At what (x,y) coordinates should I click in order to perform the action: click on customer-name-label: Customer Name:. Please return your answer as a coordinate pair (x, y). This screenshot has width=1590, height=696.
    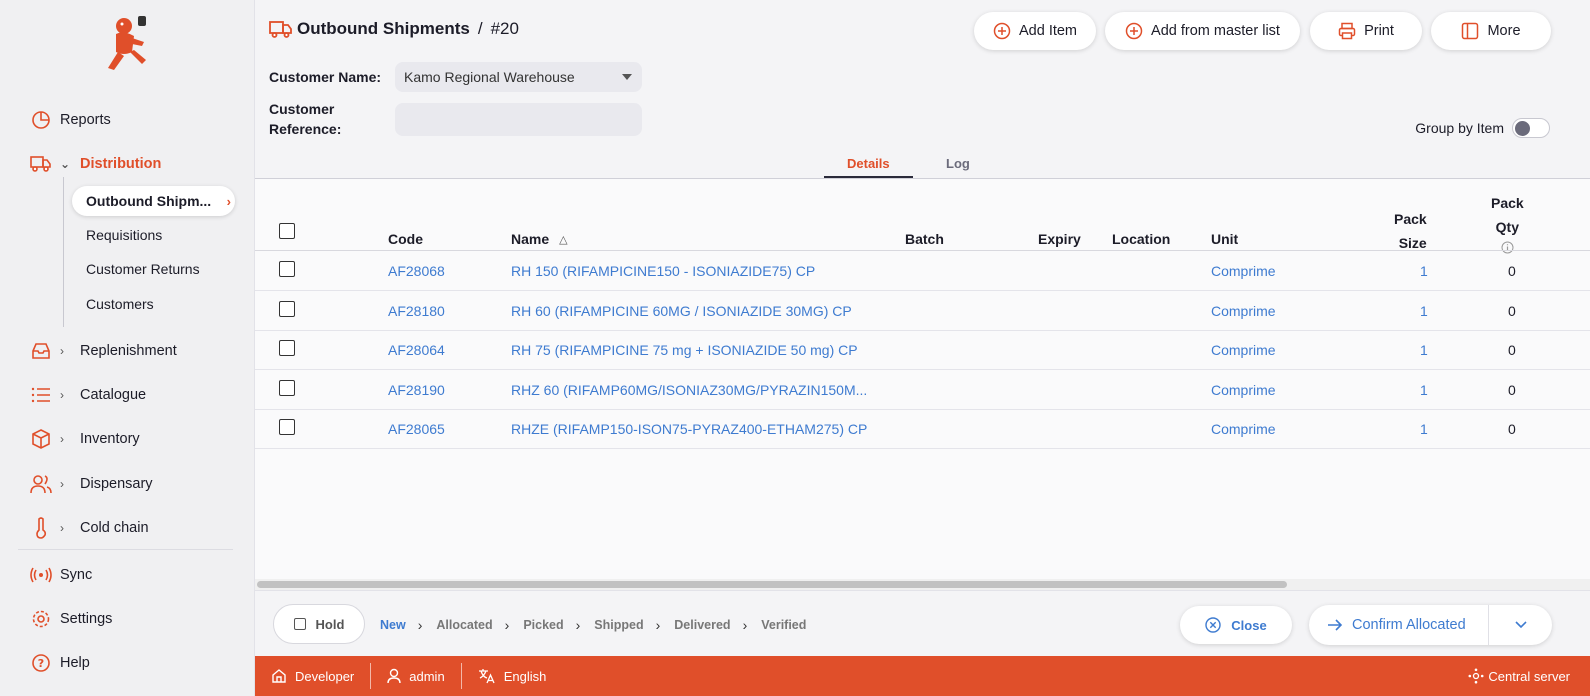
    Looking at the image, I should click on (325, 77).